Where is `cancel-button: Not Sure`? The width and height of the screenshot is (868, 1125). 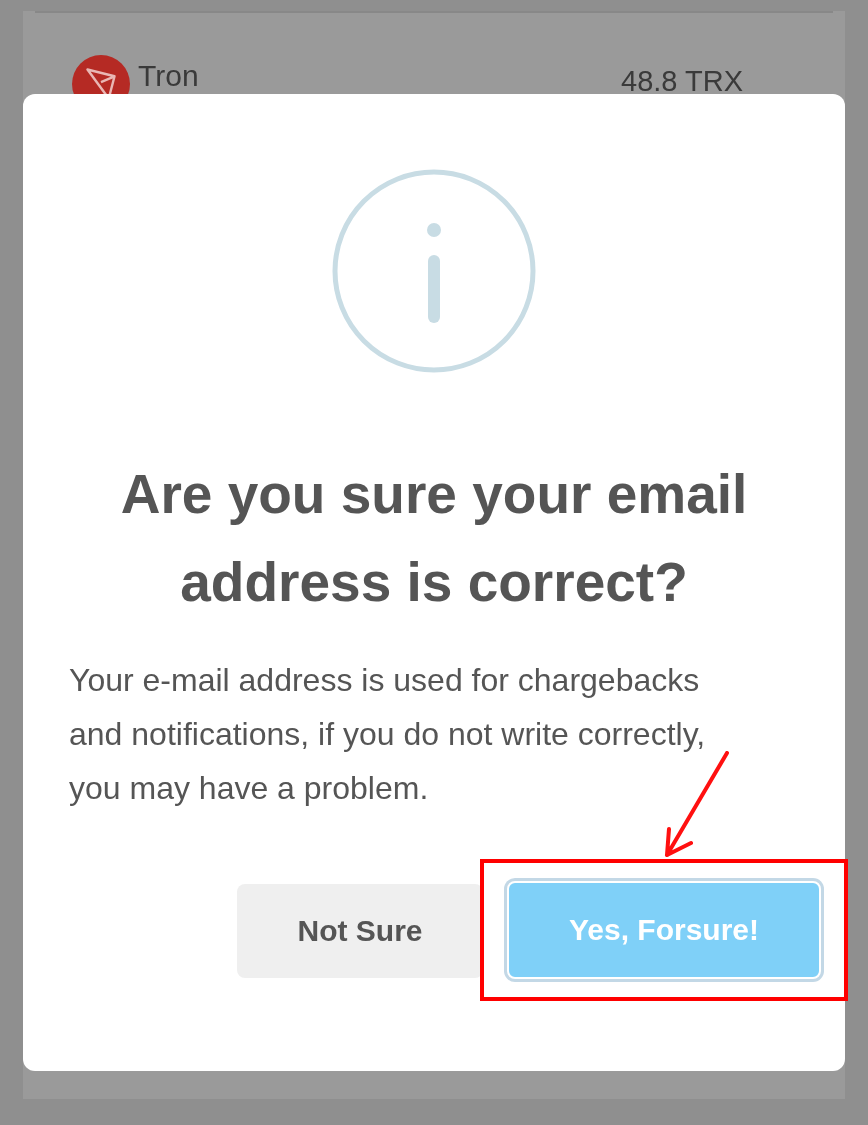
cancel-button: Not Sure is located at coordinates (360, 931).